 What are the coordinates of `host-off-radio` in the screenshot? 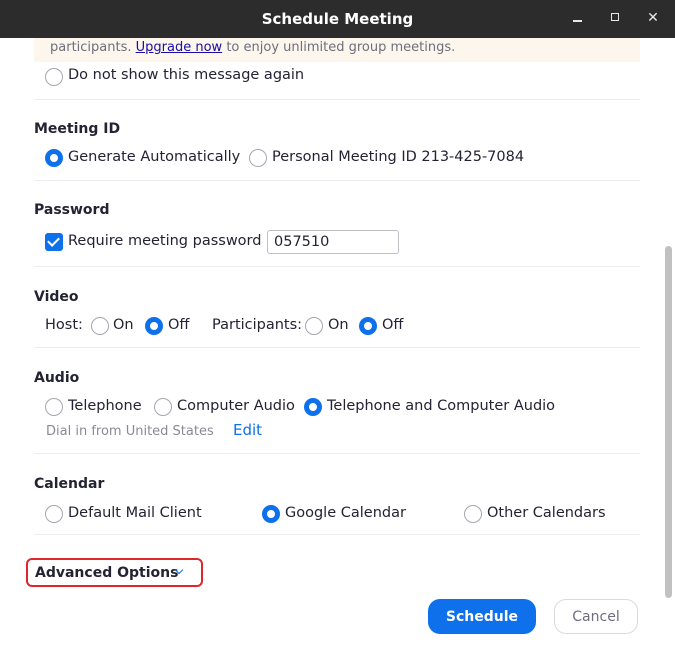 It's located at (154, 326).